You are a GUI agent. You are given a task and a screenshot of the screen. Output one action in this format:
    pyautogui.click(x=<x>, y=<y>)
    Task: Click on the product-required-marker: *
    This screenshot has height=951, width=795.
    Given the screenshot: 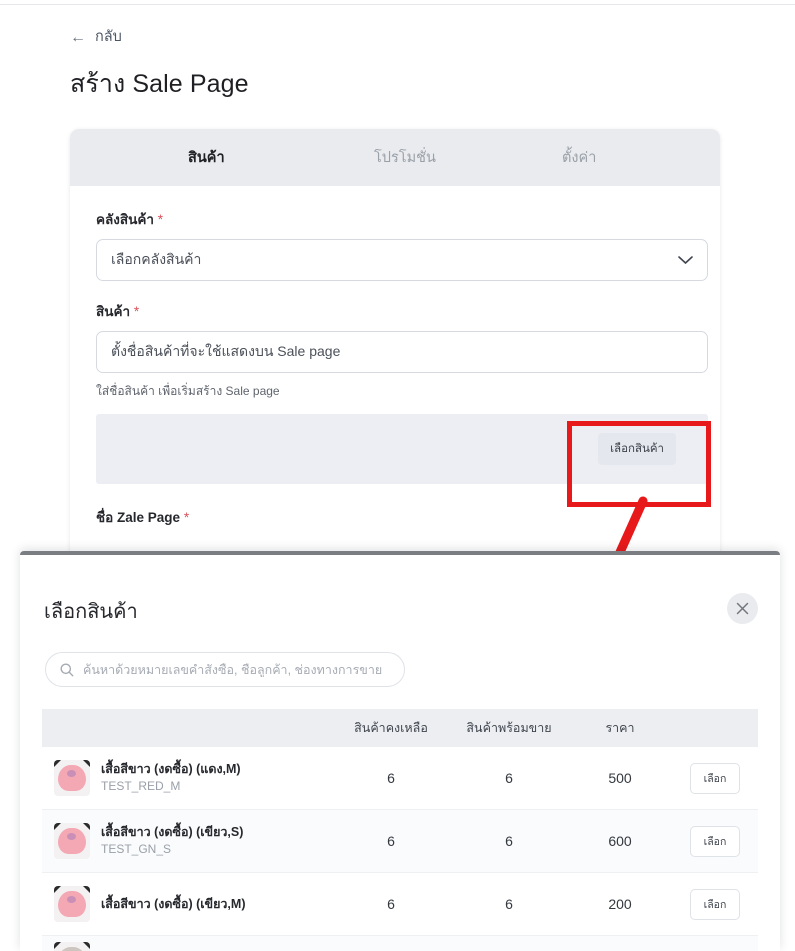 What is the action you would take?
    pyautogui.click(x=136, y=311)
    